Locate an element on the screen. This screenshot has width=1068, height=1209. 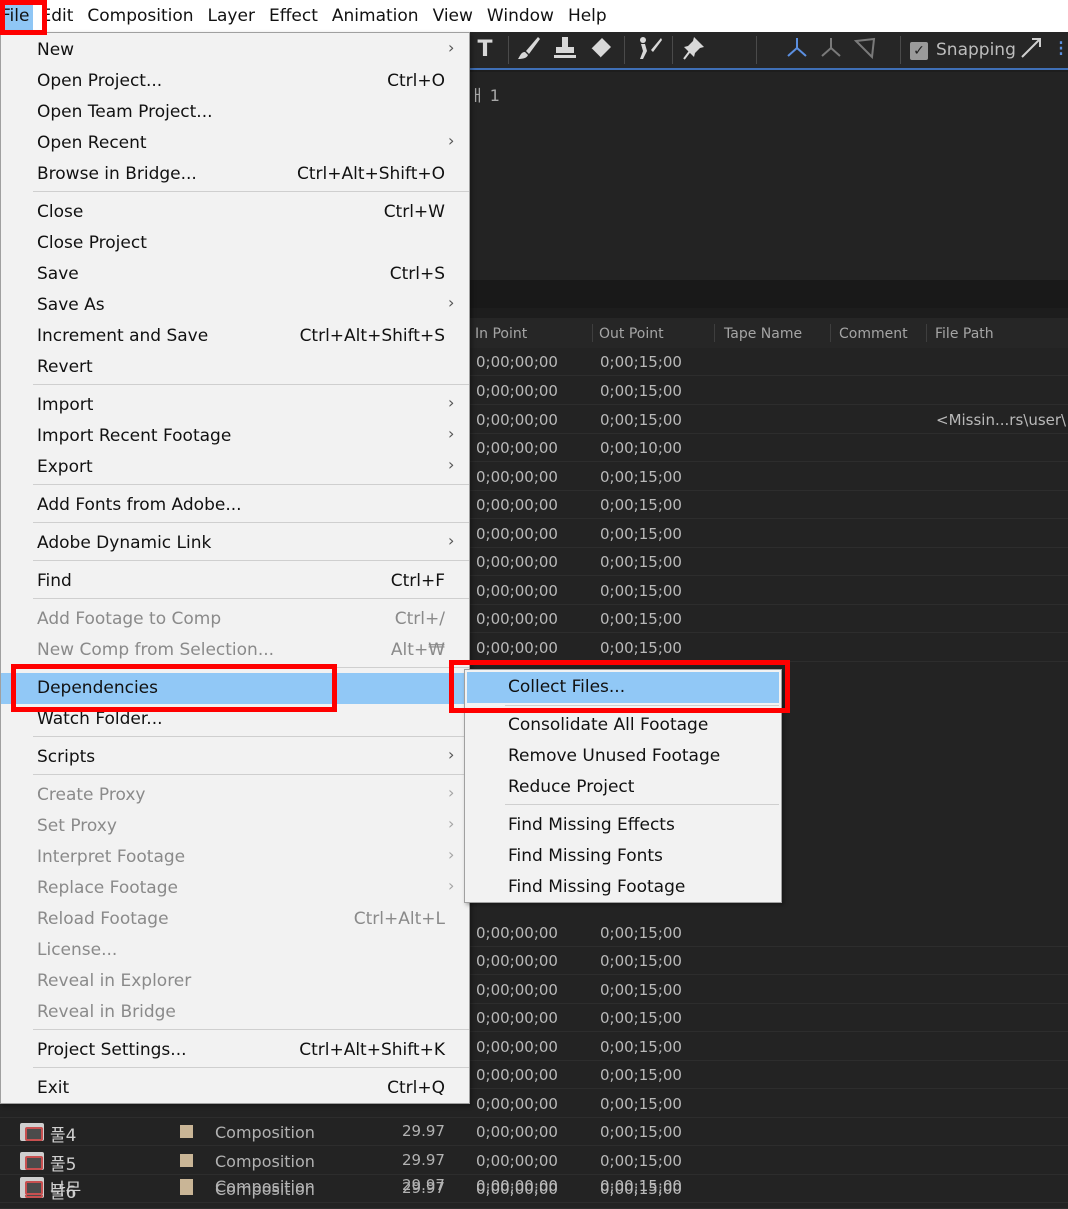
menu-item-new: New › is located at coordinates (235, 50).